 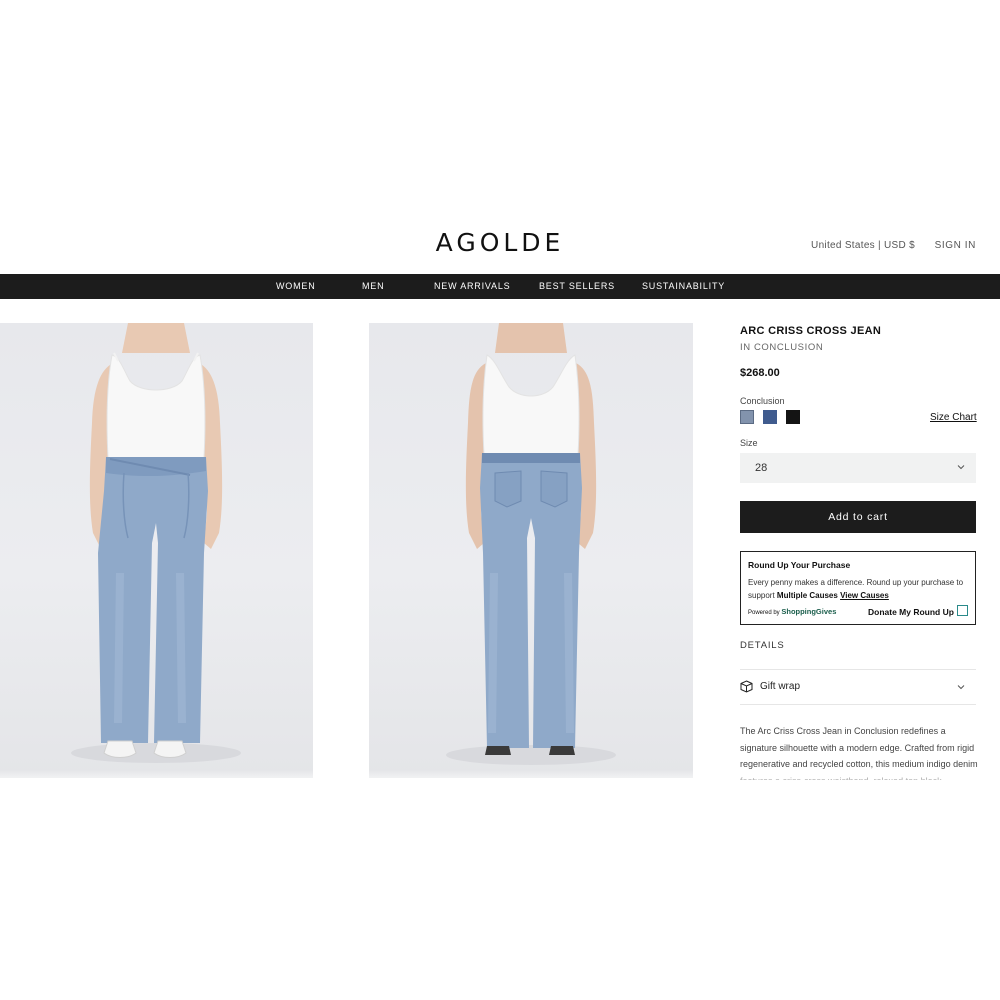 I want to click on product-price: $268.00, so click(x=760, y=373).